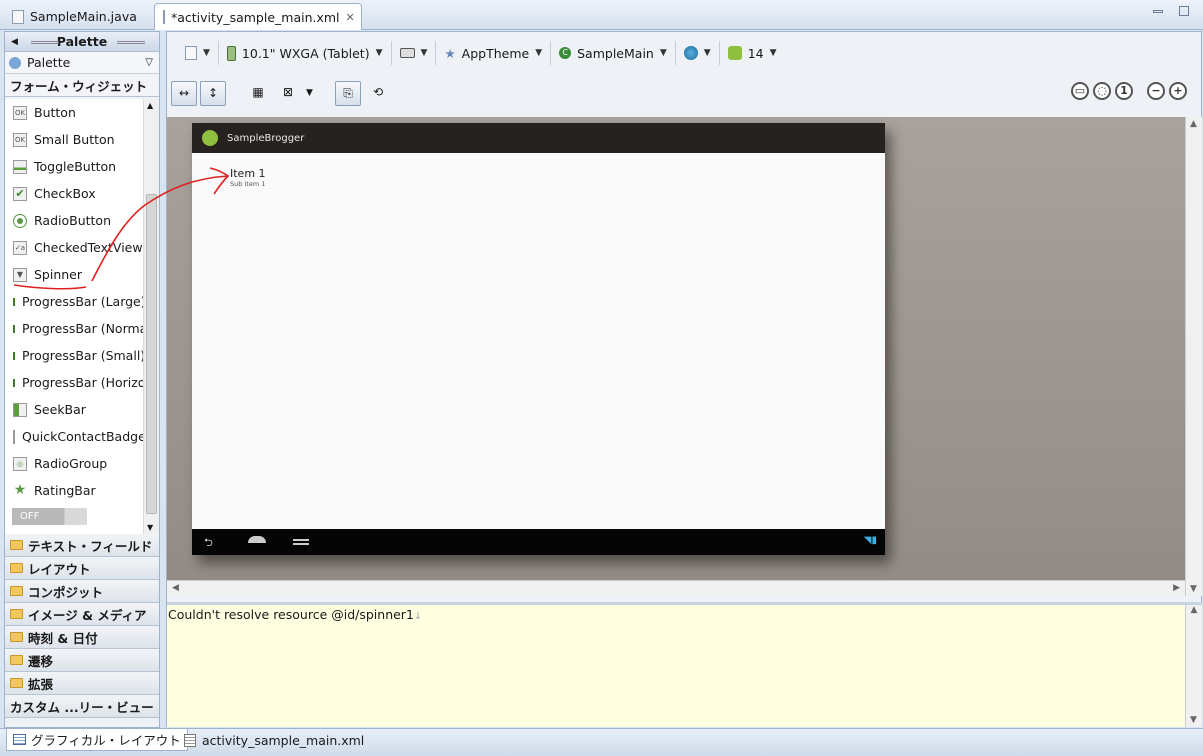  What do you see at coordinates (213, 93) in the screenshot?
I see `fill-height-button: ↕` at bounding box center [213, 93].